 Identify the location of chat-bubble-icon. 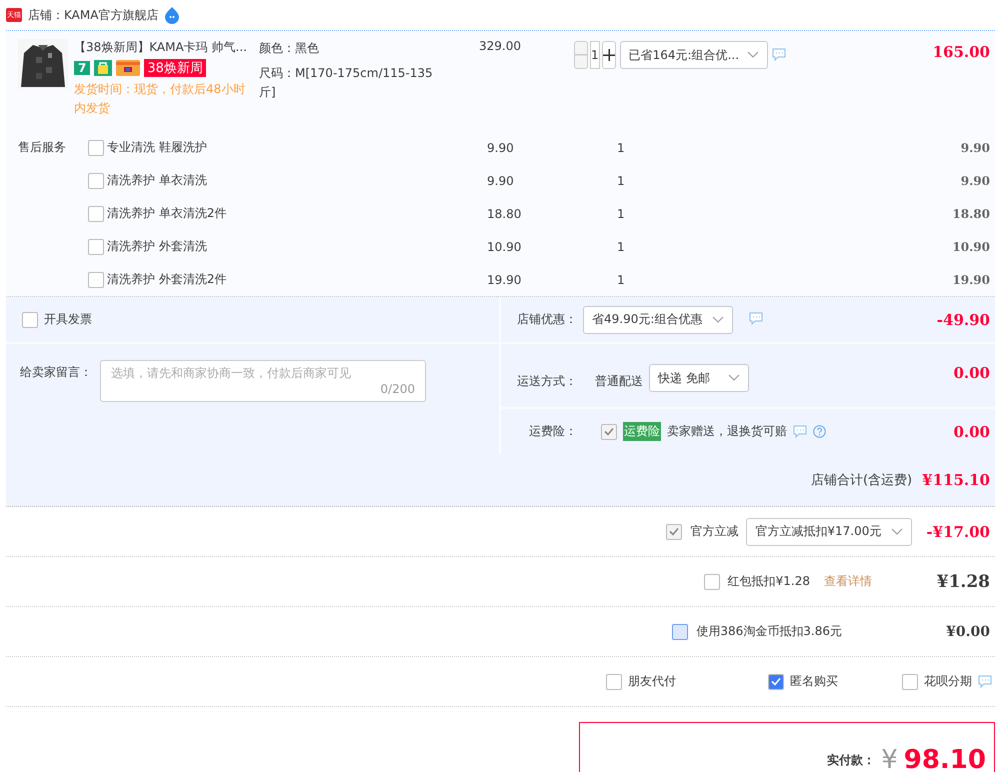
(172, 15).